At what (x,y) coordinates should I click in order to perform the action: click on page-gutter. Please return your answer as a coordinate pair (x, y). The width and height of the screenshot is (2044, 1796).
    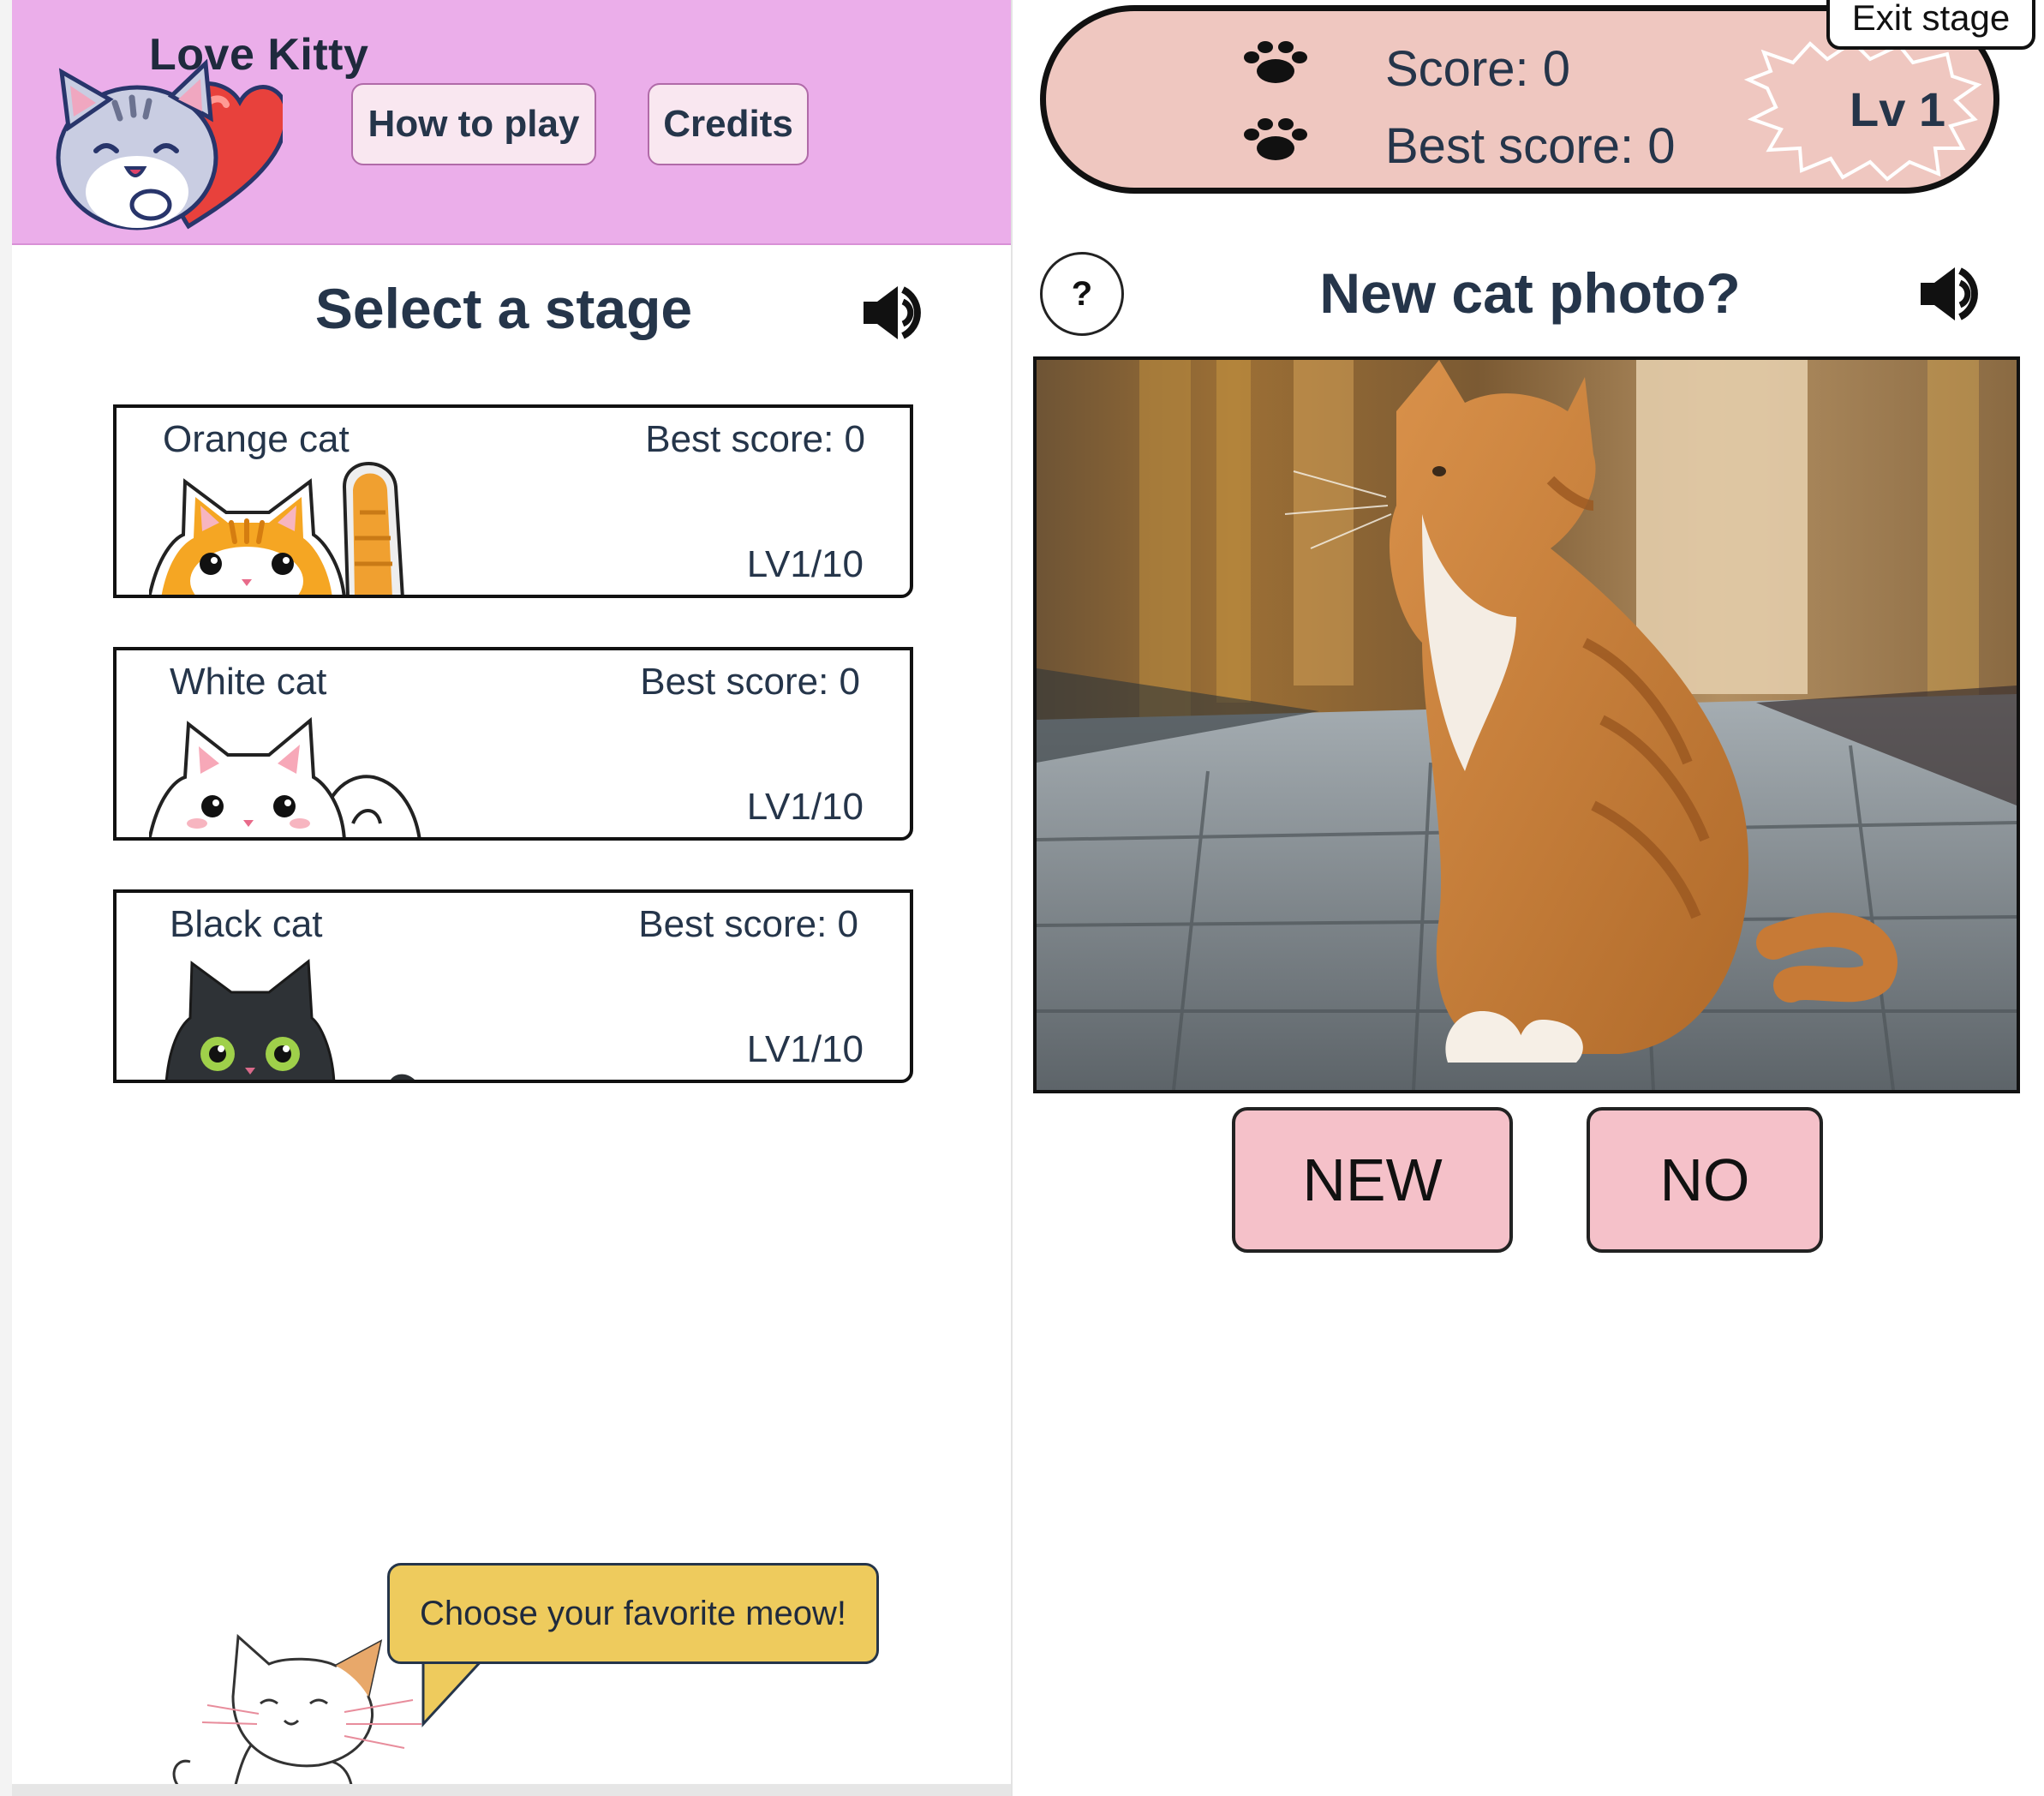
    Looking at the image, I should click on (6, 898).